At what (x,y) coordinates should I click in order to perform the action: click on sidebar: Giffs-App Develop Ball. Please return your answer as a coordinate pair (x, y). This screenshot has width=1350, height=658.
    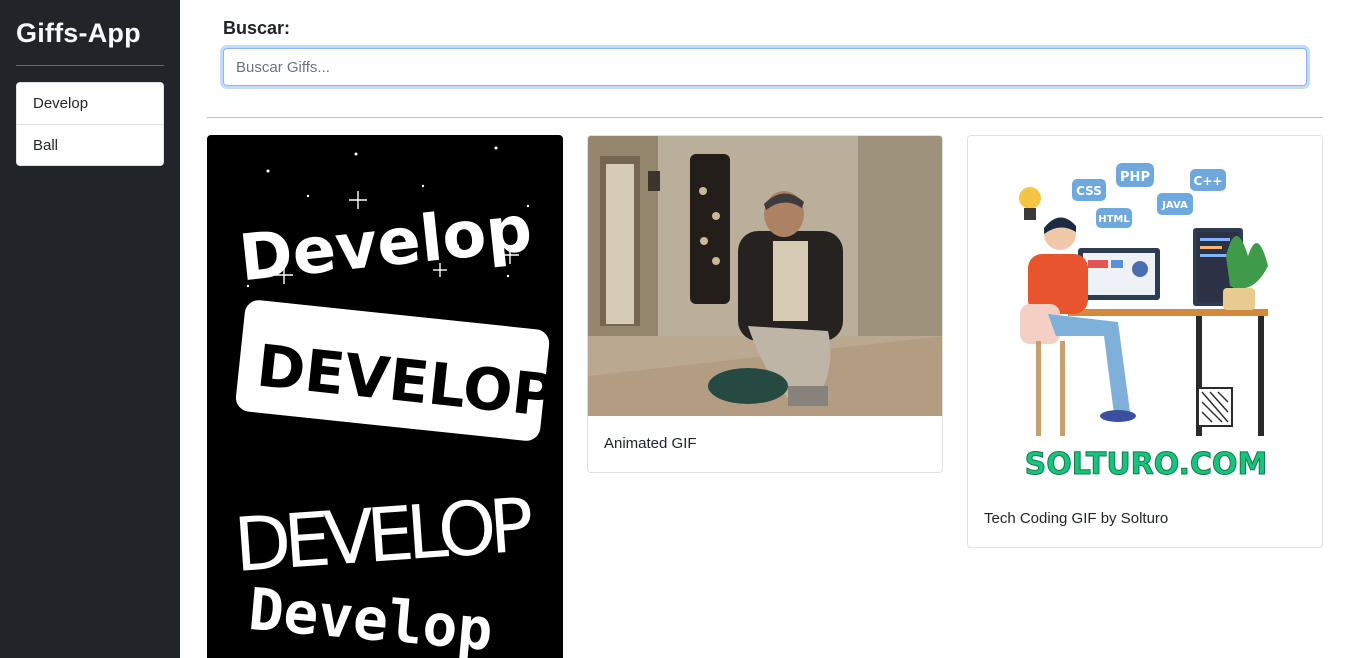
    Looking at the image, I should click on (90, 329).